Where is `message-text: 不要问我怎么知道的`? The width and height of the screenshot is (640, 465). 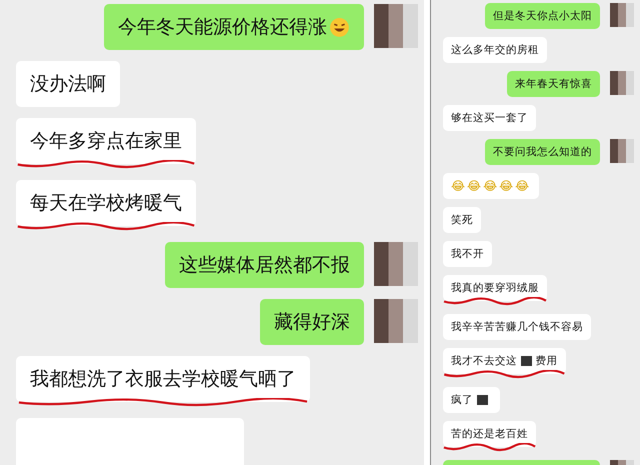 message-text: 不要问我怎么知道的 is located at coordinates (542, 152).